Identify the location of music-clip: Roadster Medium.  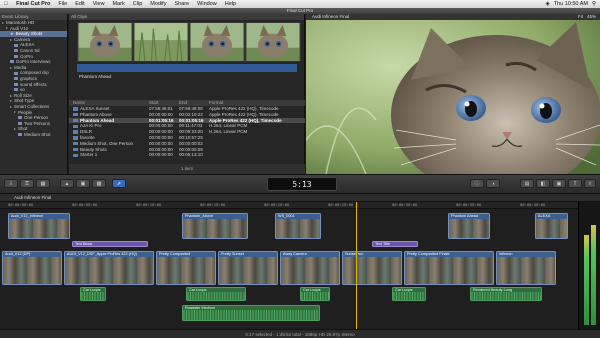
(251, 313).